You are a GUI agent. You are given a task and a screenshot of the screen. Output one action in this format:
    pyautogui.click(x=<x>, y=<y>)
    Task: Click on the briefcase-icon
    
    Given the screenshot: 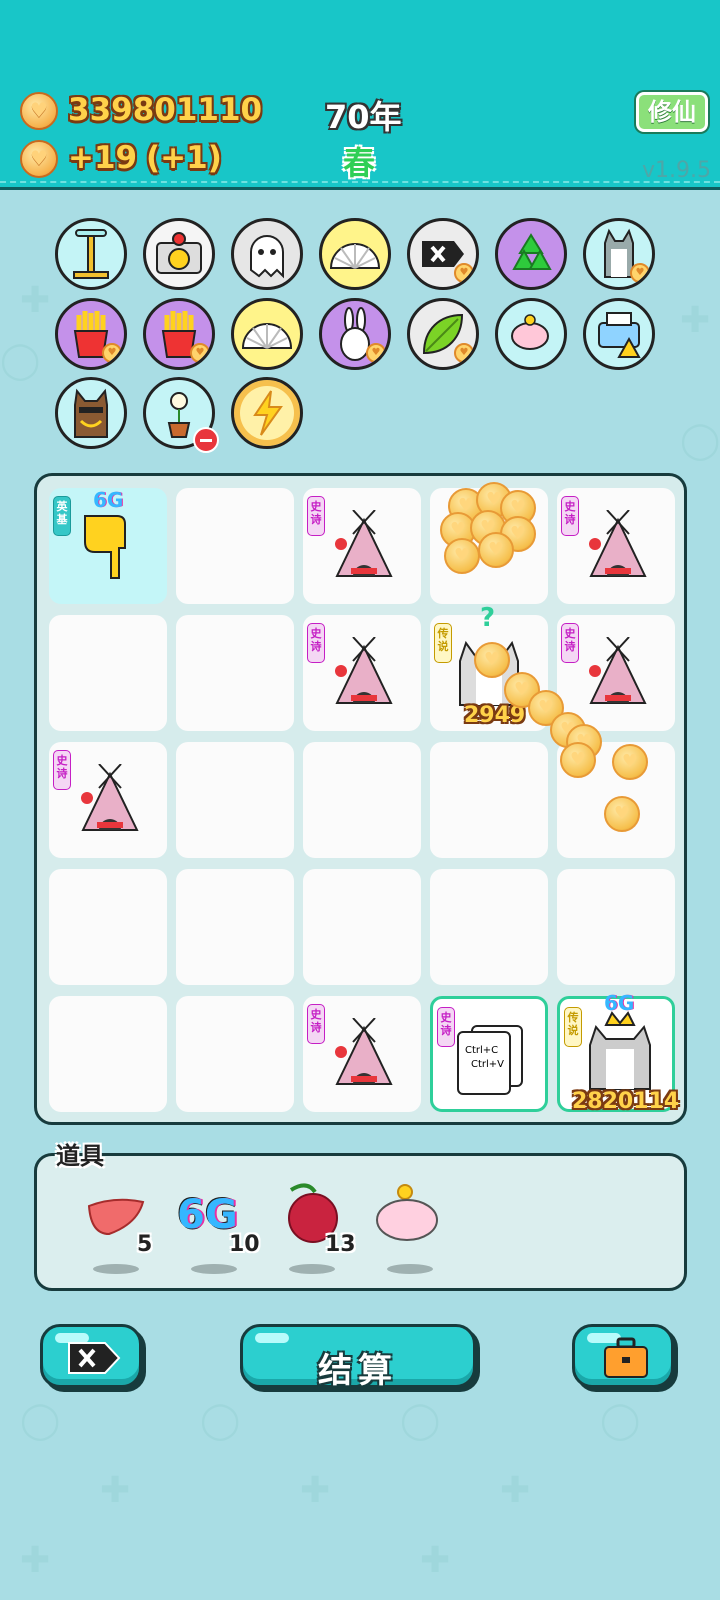 What is the action you would take?
    pyautogui.click(x=626, y=1357)
    